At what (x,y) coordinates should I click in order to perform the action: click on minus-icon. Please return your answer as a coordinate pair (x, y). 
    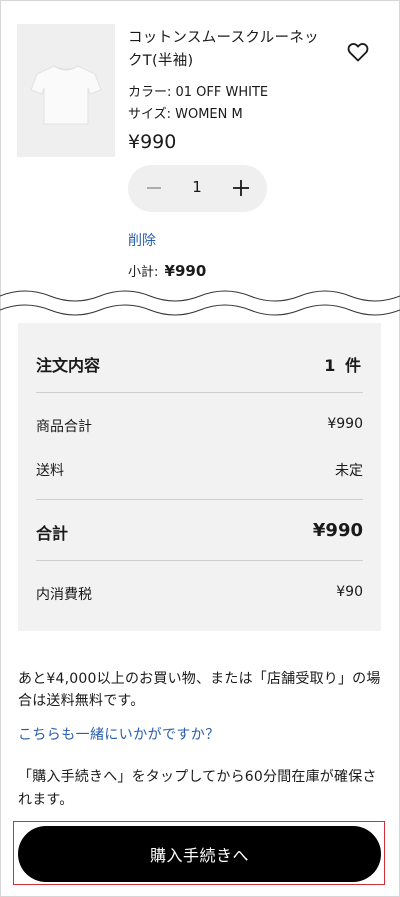
    Looking at the image, I should click on (154, 188).